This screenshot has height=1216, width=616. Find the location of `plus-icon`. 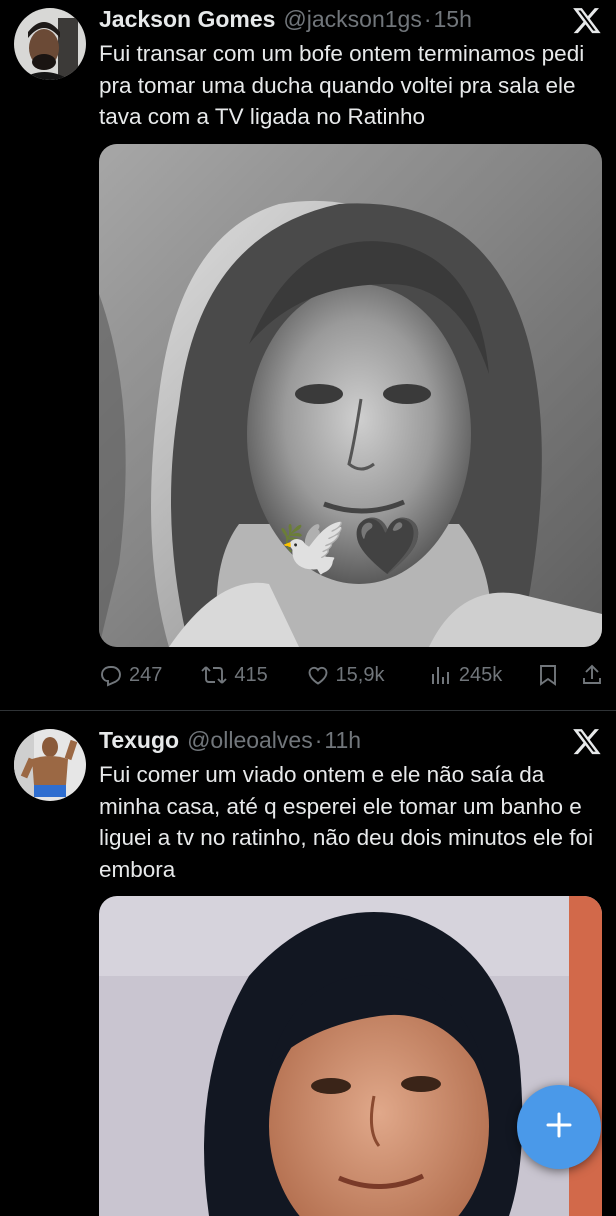

plus-icon is located at coordinates (559, 1127).